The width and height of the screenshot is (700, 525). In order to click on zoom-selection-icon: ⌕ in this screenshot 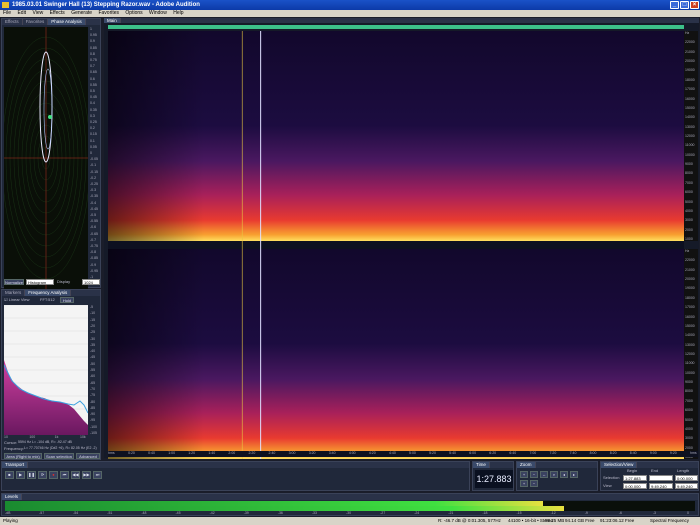, I will do `click(554, 474)`.